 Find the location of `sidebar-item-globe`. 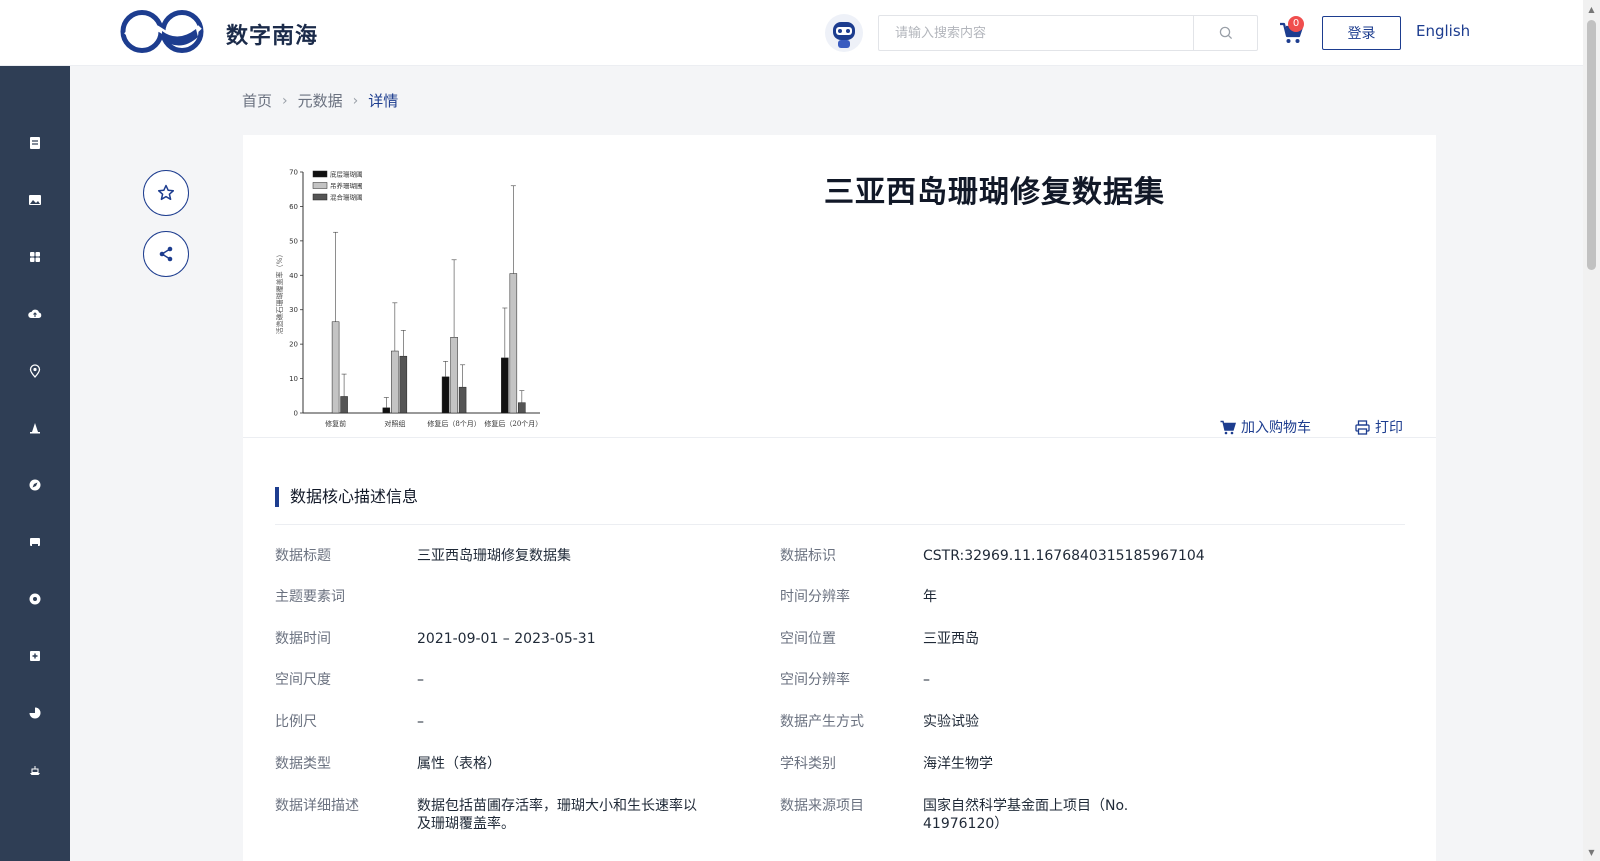

sidebar-item-globe is located at coordinates (35, 599).